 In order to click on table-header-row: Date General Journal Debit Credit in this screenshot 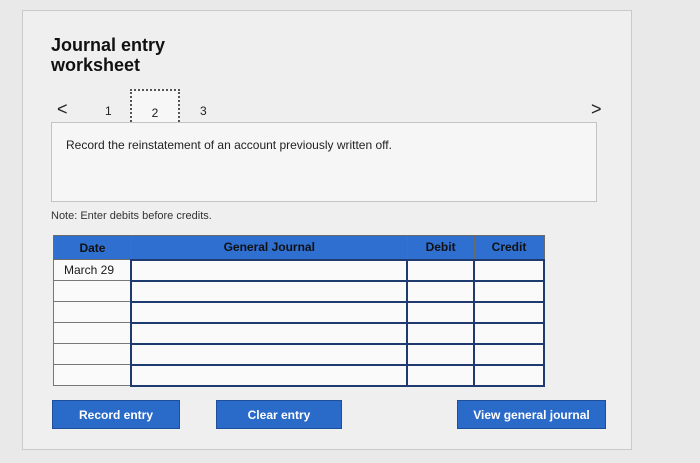, I will do `click(299, 247)`.